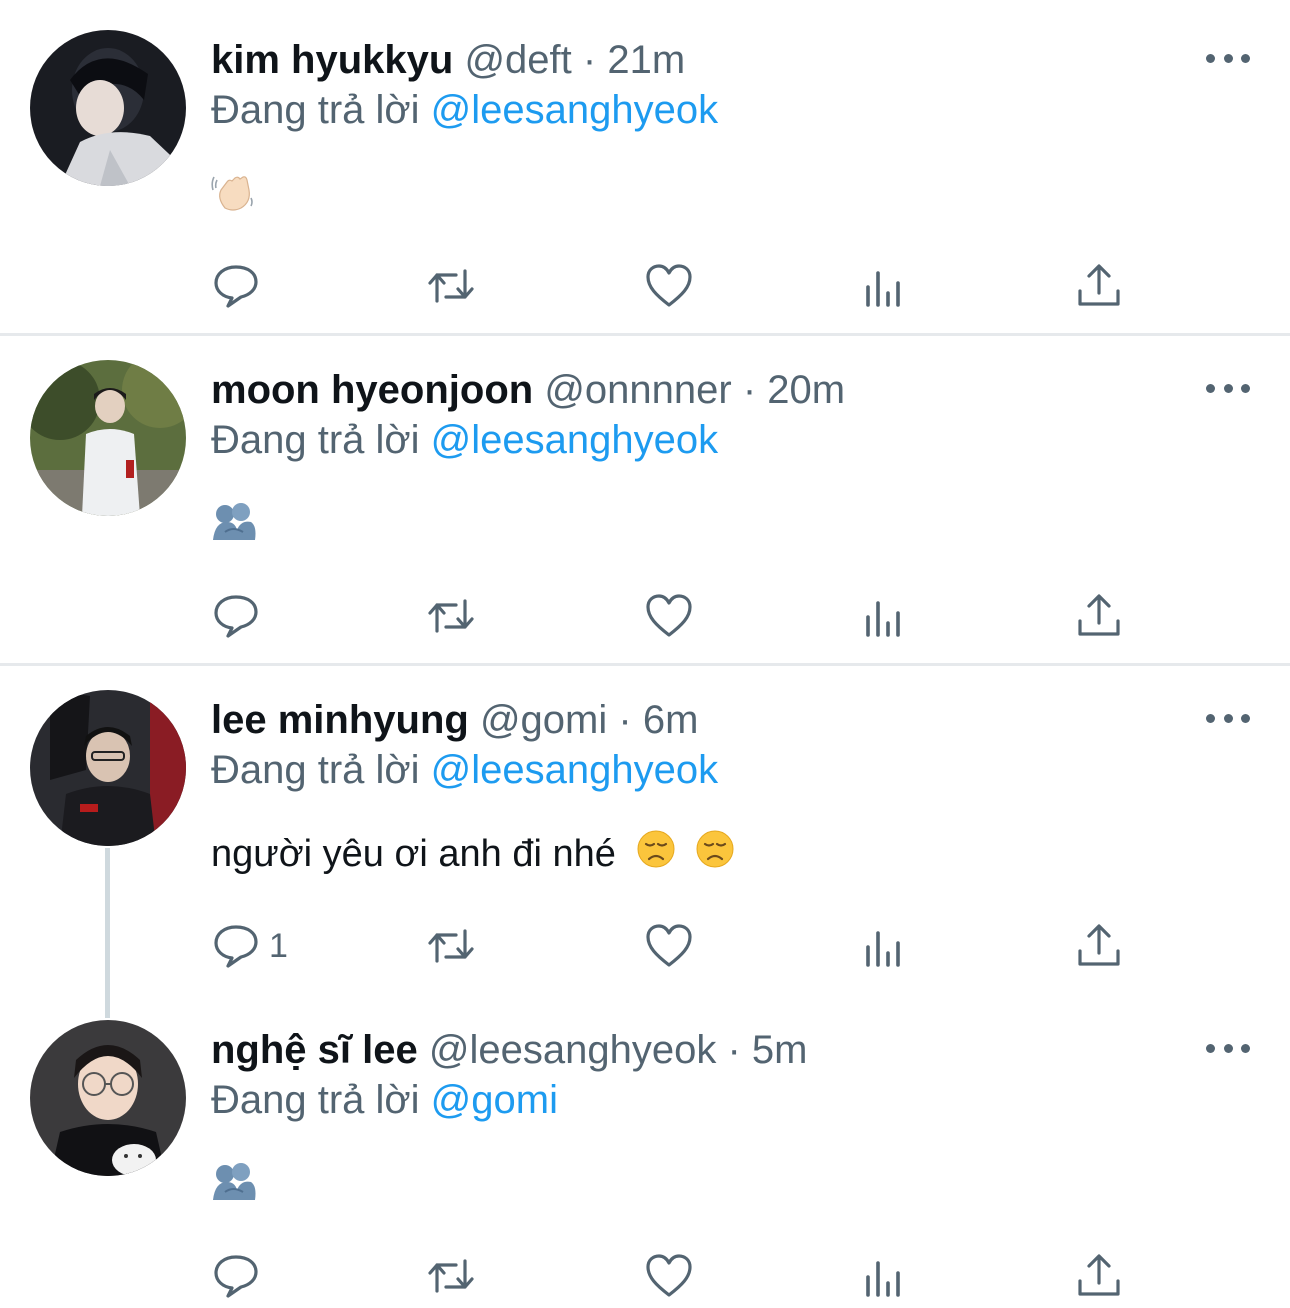 The width and height of the screenshot is (1290, 1308). Describe the element at coordinates (473, 855) in the screenshot. I see `tweet-text: người yêu ơi anh đi nhé` at that location.